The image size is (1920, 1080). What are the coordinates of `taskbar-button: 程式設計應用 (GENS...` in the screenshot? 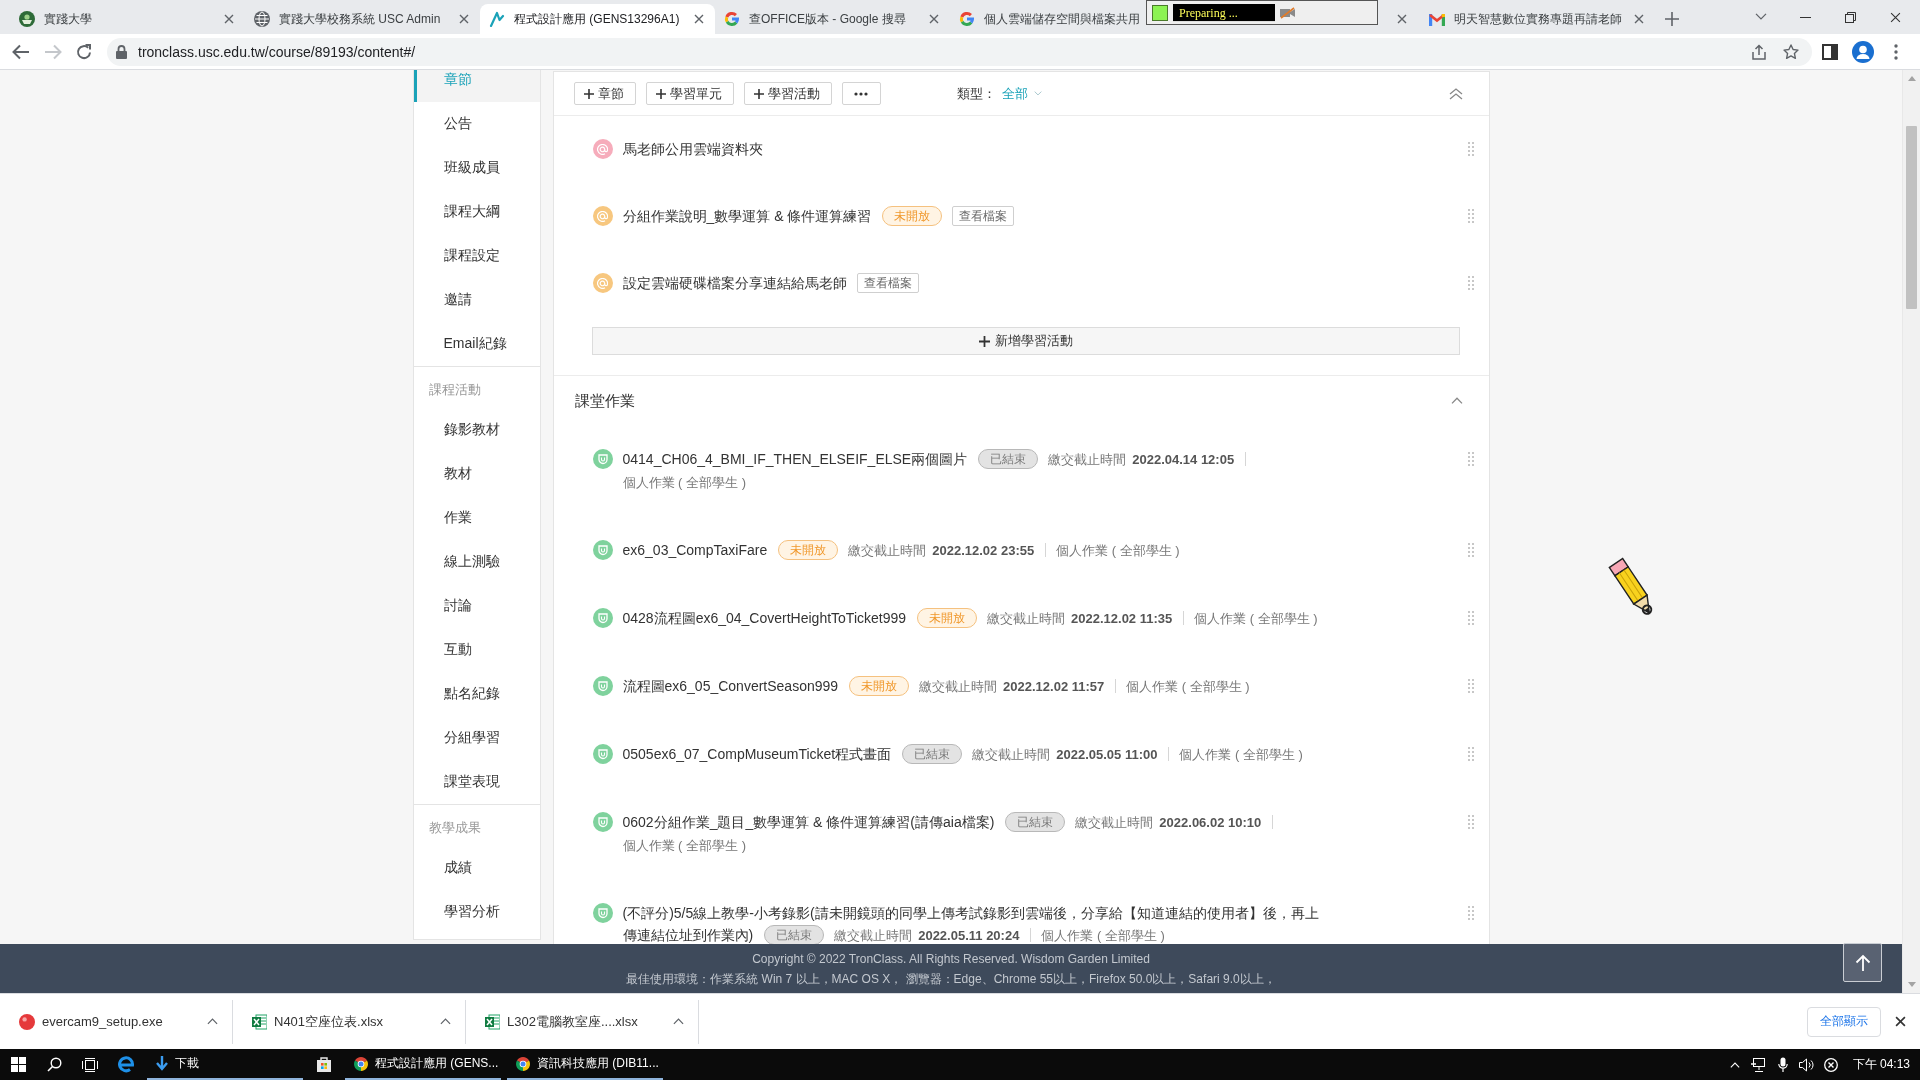 It's located at (423, 1064).